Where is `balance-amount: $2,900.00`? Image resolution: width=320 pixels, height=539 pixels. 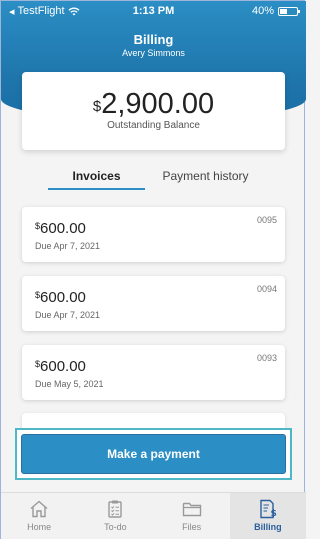
balance-amount: $2,900.00 is located at coordinates (153, 104).